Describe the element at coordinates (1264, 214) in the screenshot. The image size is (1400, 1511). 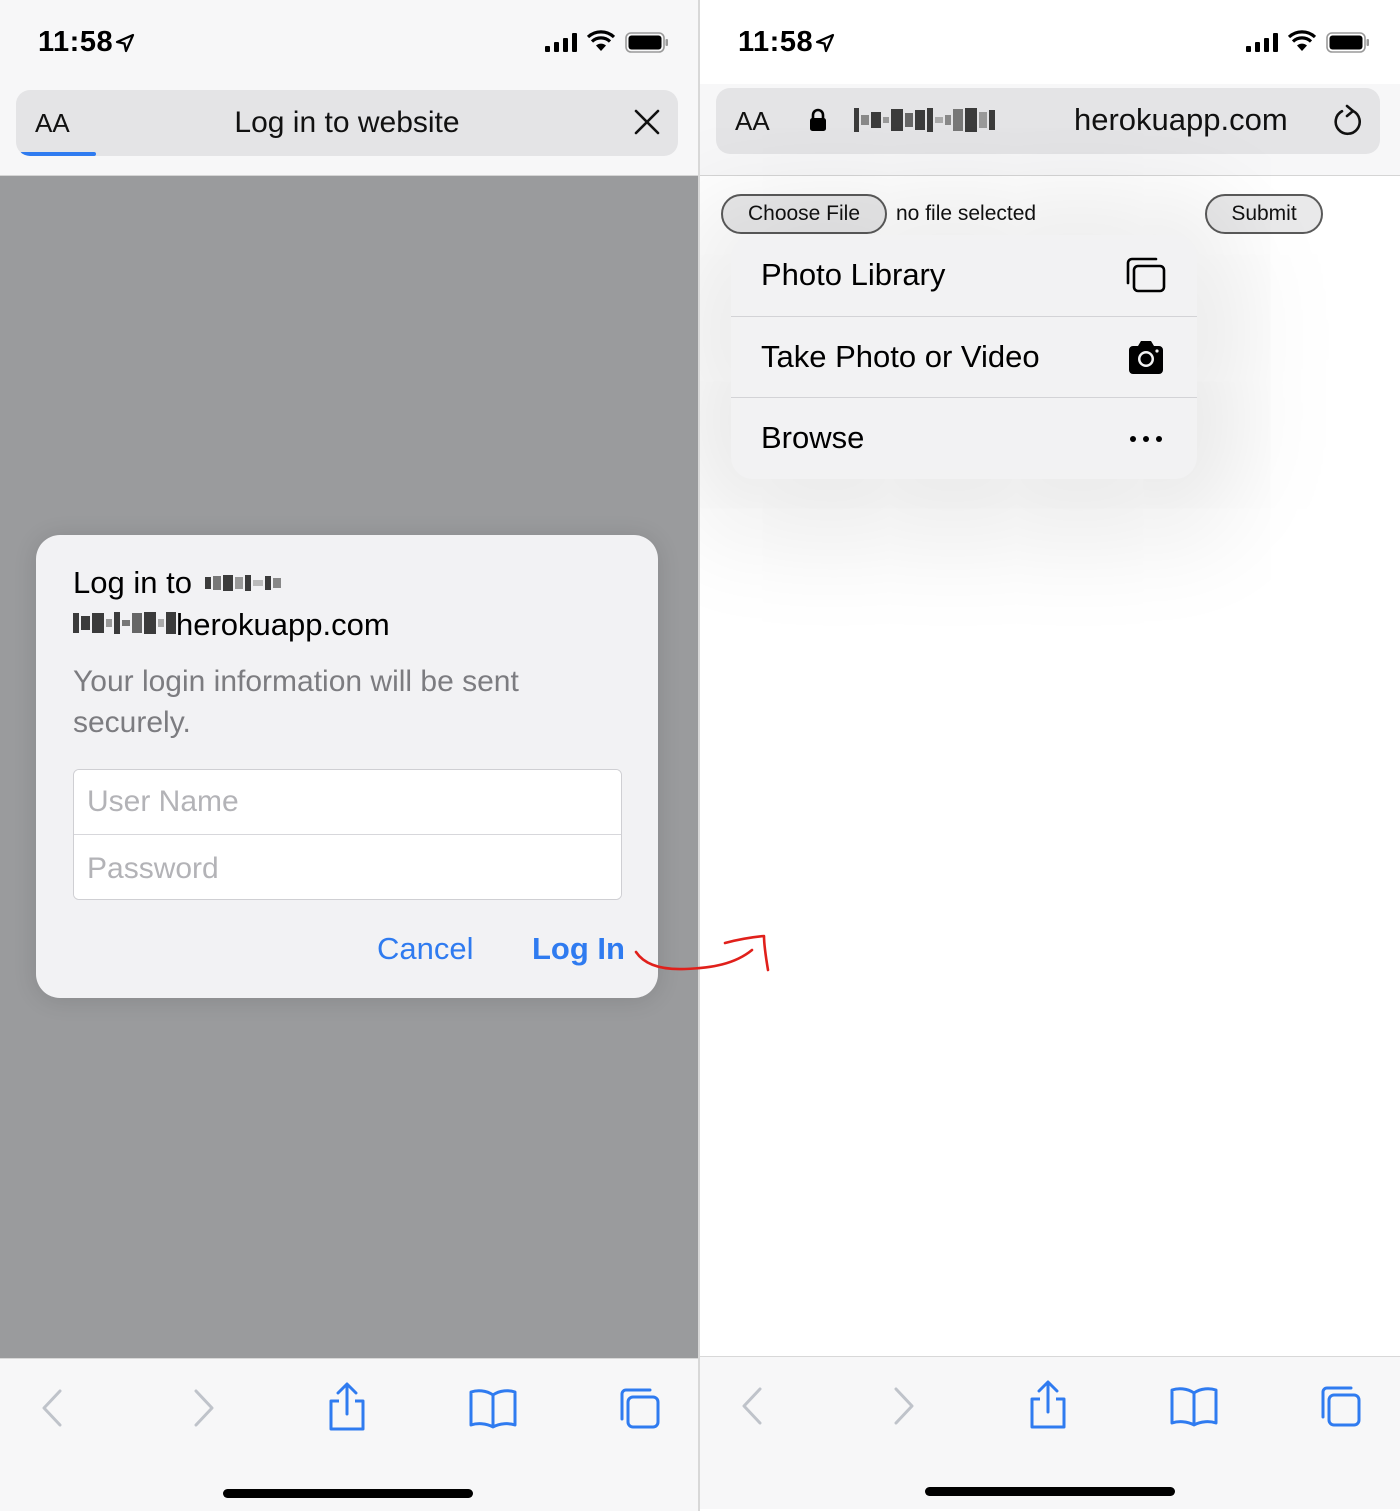
I see `submit-button: Submit` at that location.